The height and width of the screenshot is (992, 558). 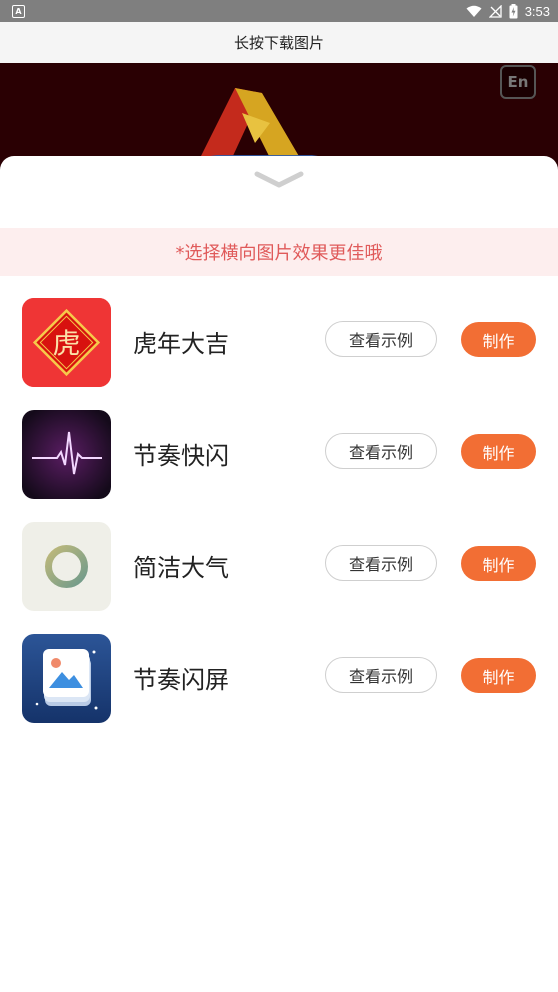 I want to click on list-item: 虎 虎年大吉 查看示例 制作, so click(x=279, y=342).